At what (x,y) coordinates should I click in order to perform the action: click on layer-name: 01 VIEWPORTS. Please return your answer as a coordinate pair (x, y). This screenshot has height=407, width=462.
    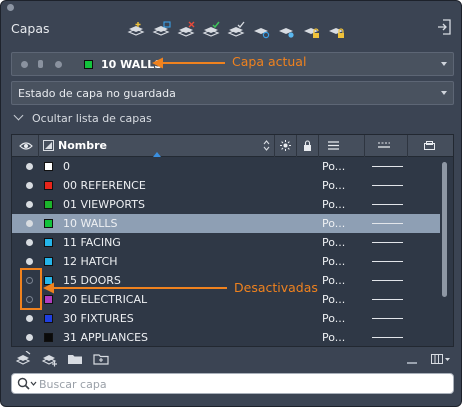
    Looking at the image, I should click on (104, 204).